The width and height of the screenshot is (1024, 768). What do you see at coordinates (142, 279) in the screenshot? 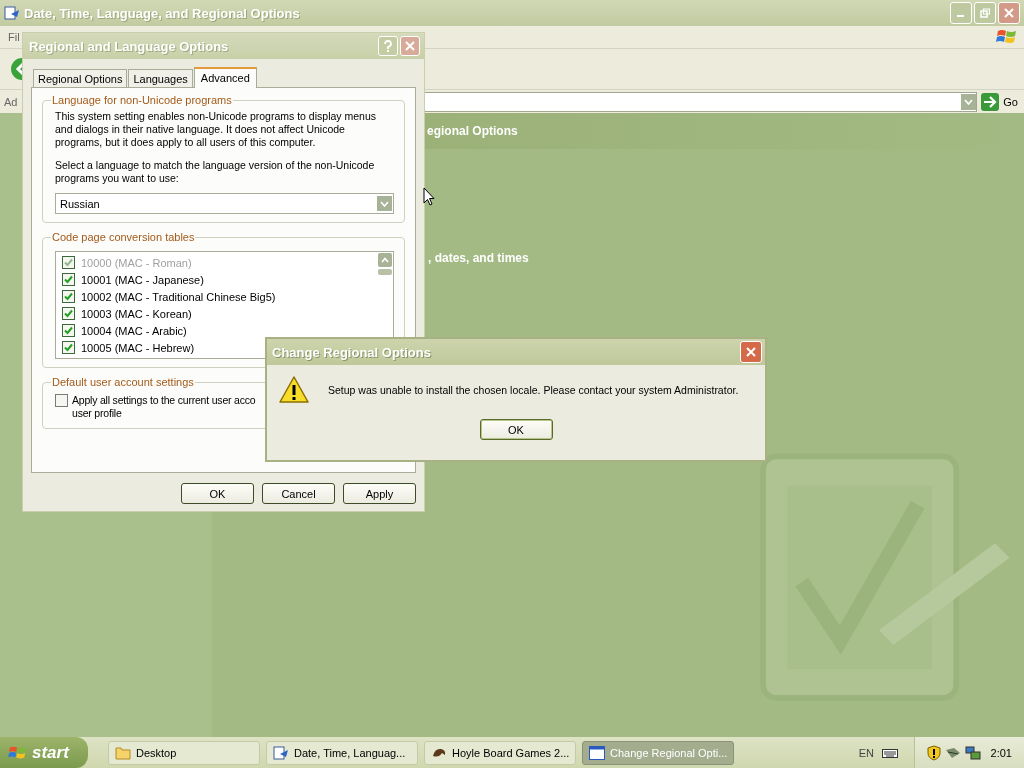
I see `list-item-label: 10001 (MAC - Japanese)` at bounding box center [142, 279].